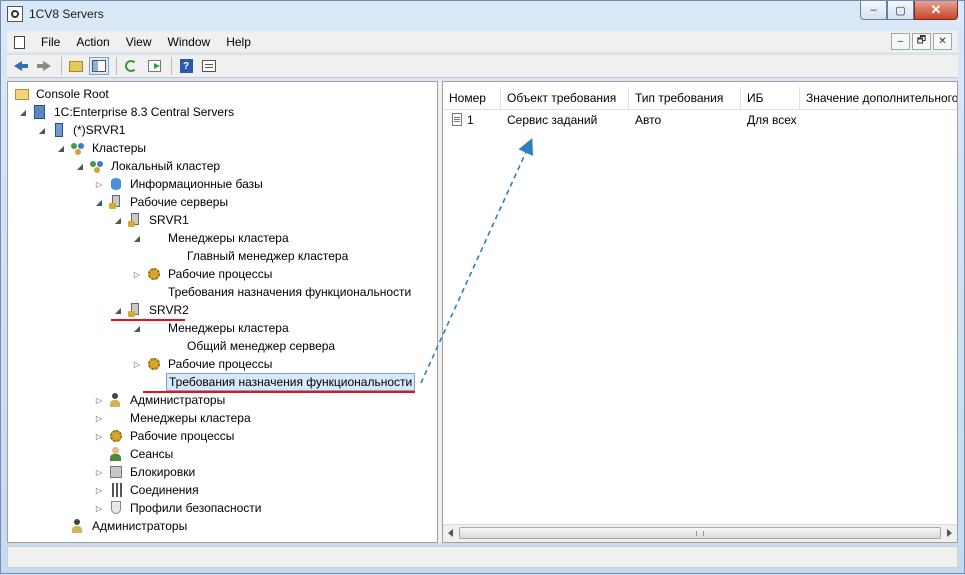 The width and height of the screenshot is (965, 575). Describe the element at coordinates (178, 508) in the screenshot. I see `tree-node-security-profiles: ▷ Профили безопасности` at that location.